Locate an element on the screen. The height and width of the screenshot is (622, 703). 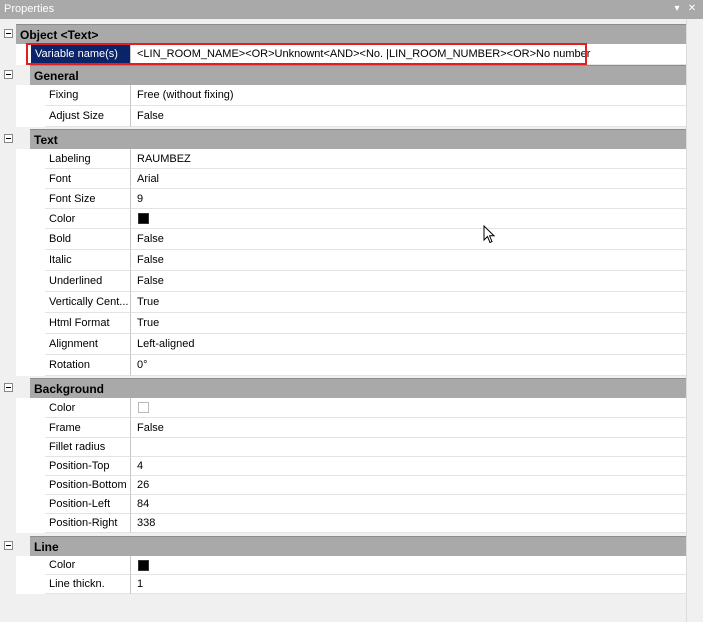
property-row-line-thickness: Line thickn. 1 is located at coordinates (343, 584).